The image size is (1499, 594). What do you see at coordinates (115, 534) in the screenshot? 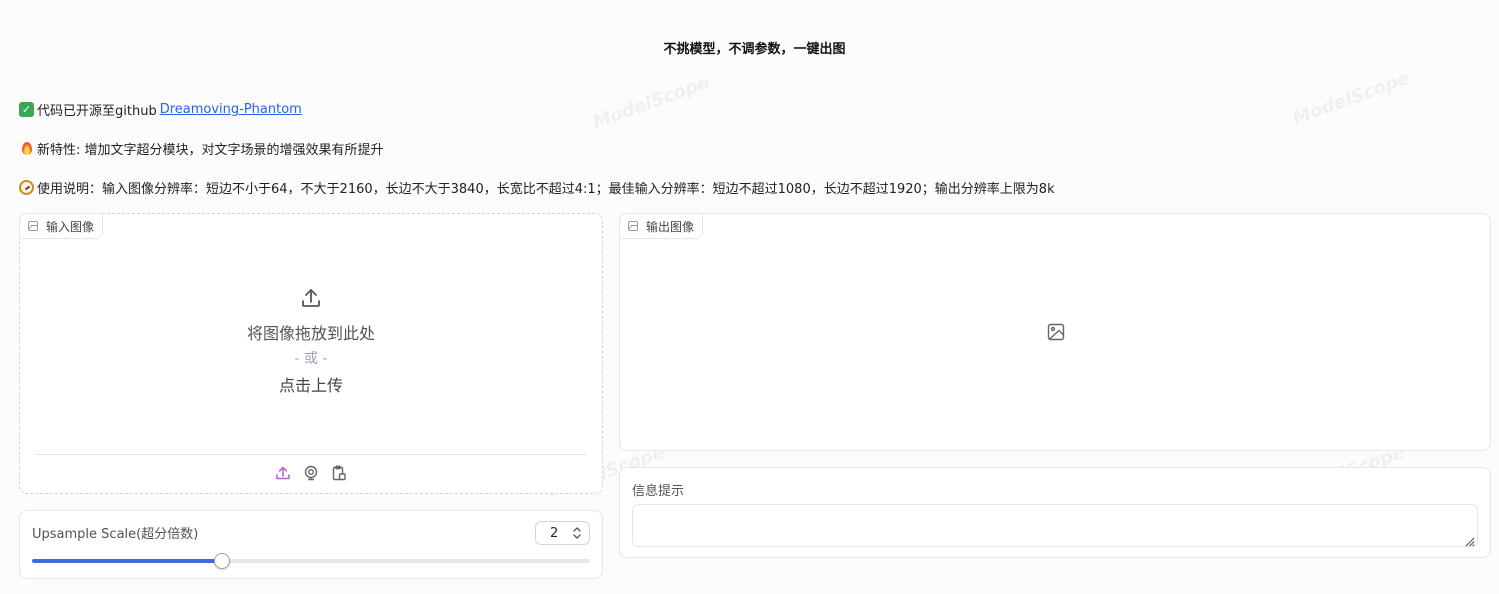
I see `upsample-scale-label: Upsample Scale(超分倍数)` at bounding box center [115, 534].